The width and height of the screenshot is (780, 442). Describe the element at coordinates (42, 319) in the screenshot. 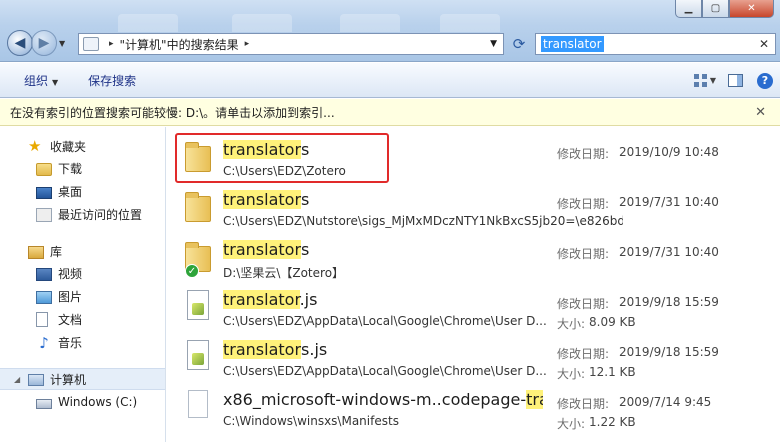

I see `documents-icon` at that location.